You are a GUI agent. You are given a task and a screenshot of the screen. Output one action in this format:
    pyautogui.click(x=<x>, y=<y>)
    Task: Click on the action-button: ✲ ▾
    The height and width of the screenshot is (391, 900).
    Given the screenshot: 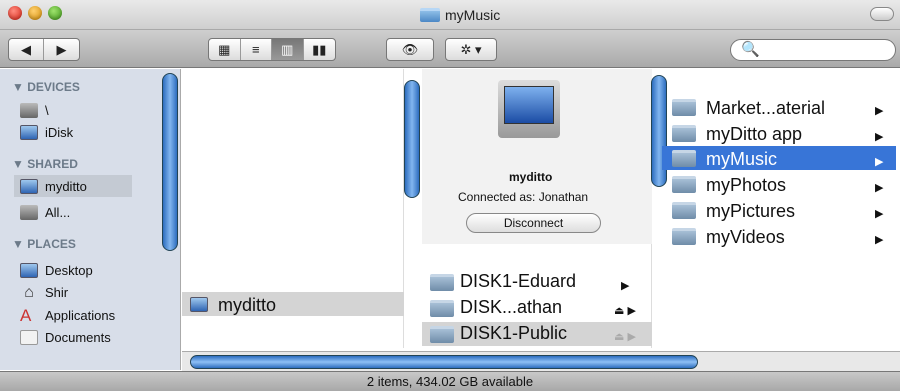 What is the action you would take?
    pyautogui.click(x=471, y=49)
    